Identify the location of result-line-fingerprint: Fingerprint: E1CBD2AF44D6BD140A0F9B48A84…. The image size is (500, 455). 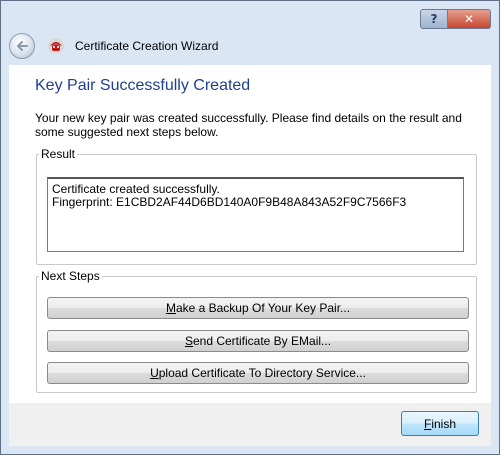
(229, 202).